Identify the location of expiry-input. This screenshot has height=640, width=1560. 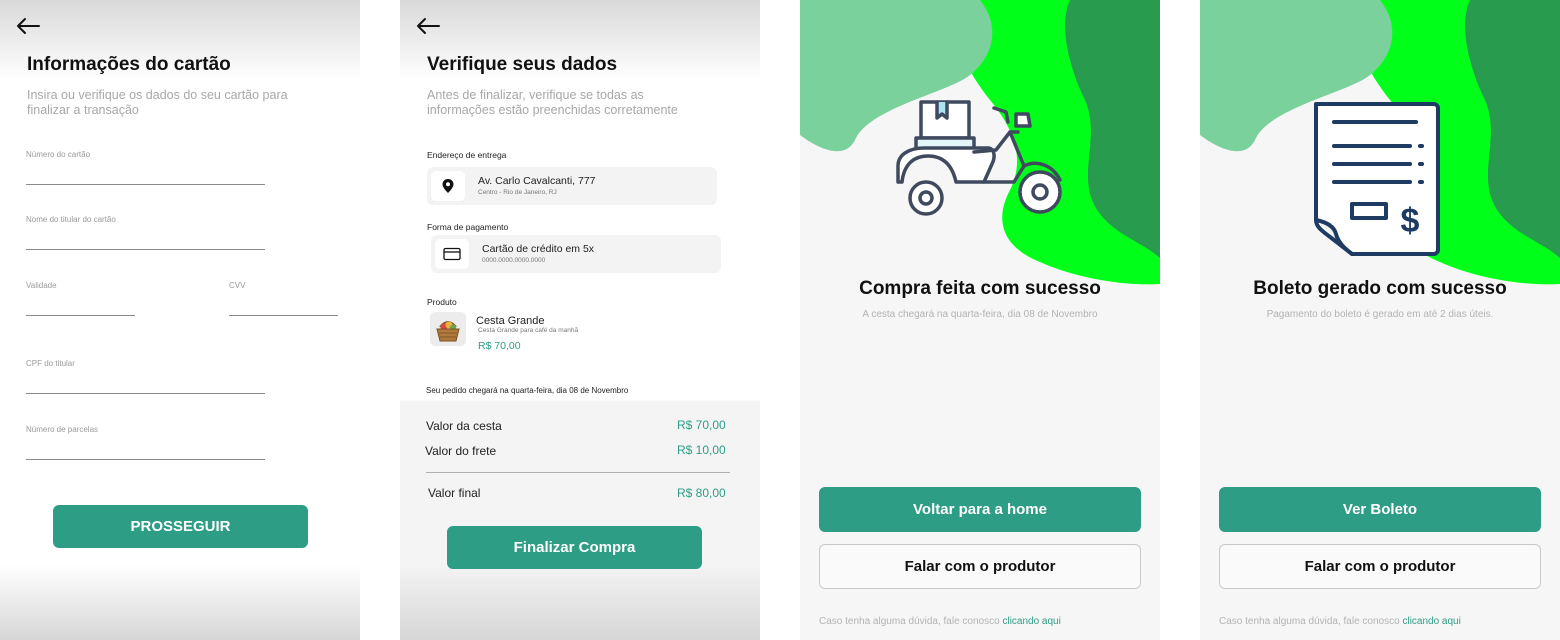
(80, 305).